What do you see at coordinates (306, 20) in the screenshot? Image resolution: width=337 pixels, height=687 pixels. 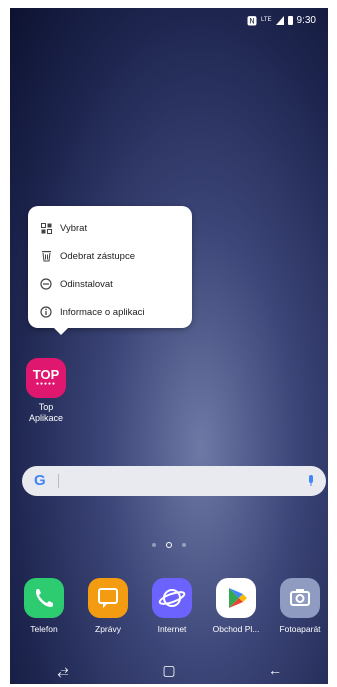 I see `clock: 9:30` at bounding box center [306, 20].